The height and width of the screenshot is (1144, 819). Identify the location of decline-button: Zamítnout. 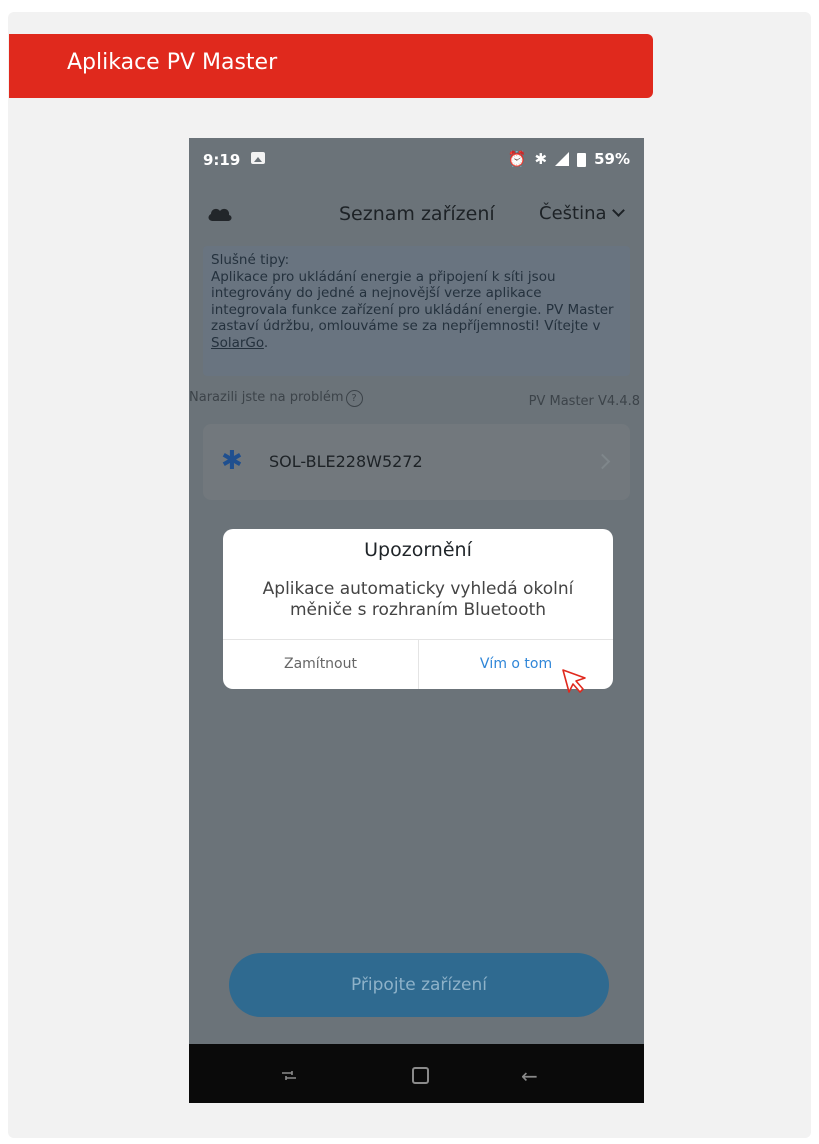
(320, 664).